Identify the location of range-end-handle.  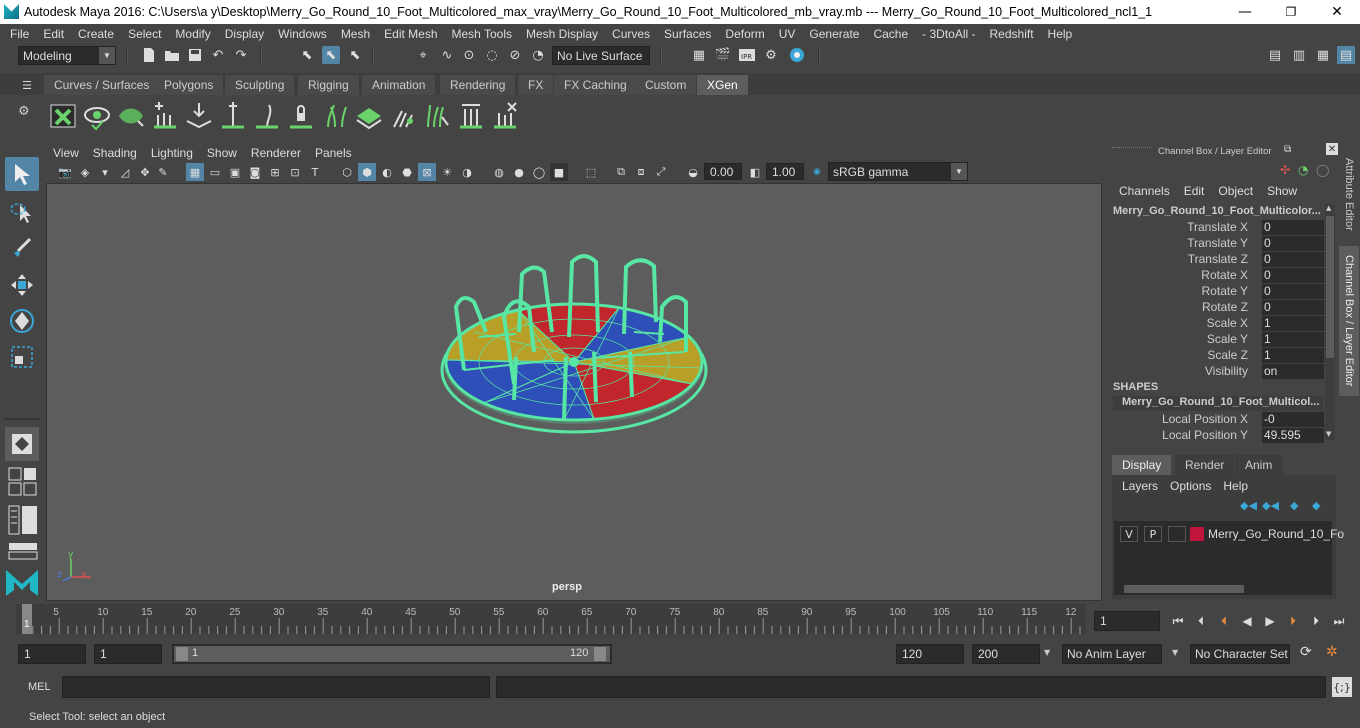
(600, 654).